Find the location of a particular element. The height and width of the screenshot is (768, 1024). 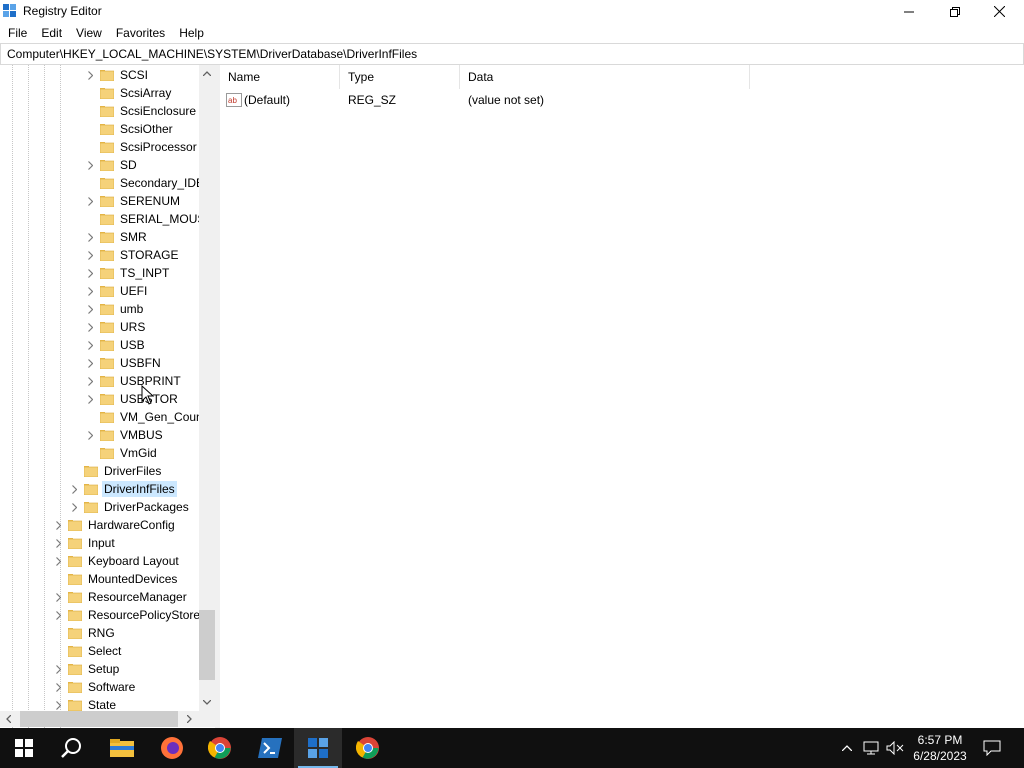

restore-button is located at coordinates (955, 11).